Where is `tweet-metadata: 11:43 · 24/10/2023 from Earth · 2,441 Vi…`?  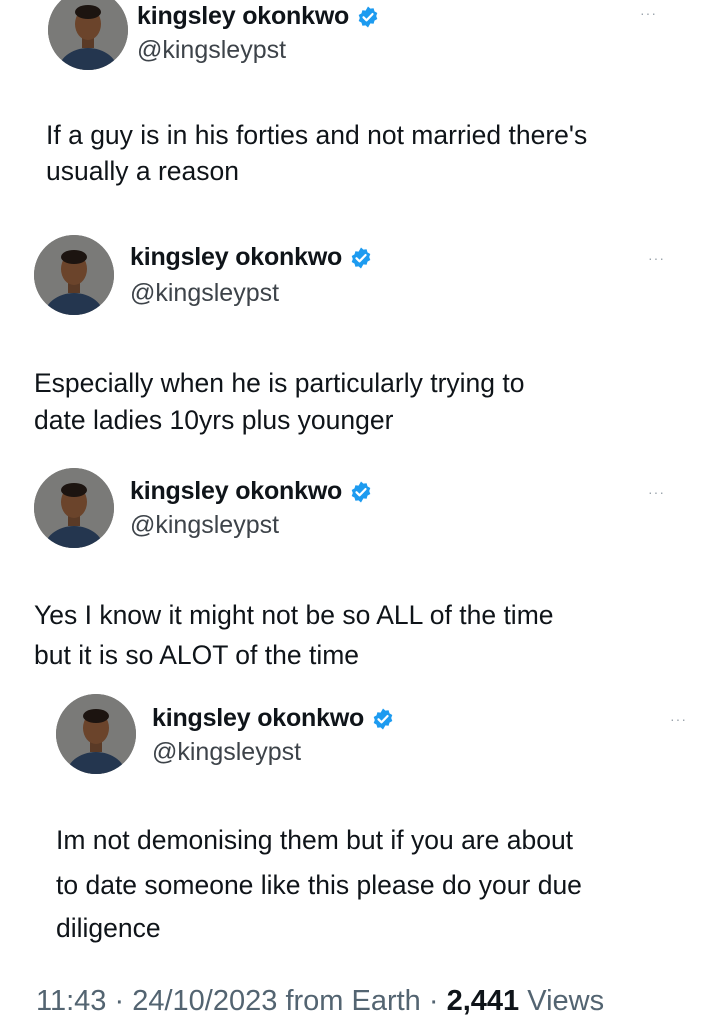 tweet-metadata: 11:43 · 24/10/2023 from Earth · 2,441 Vi… is located at coordinates (320, 1001).